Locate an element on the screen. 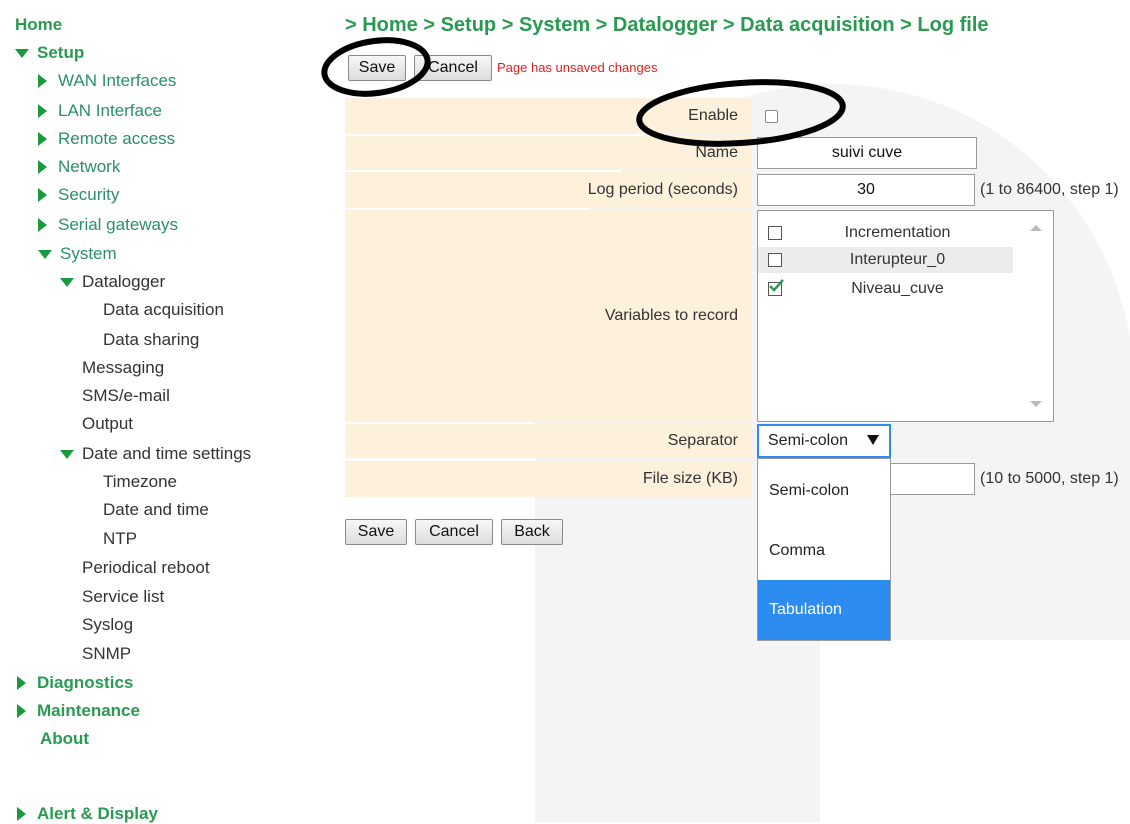 This screenshot has width=1130, height=824. log-period-hint: (1 to 86400, step 1) is located at coordinates (1049, 189).